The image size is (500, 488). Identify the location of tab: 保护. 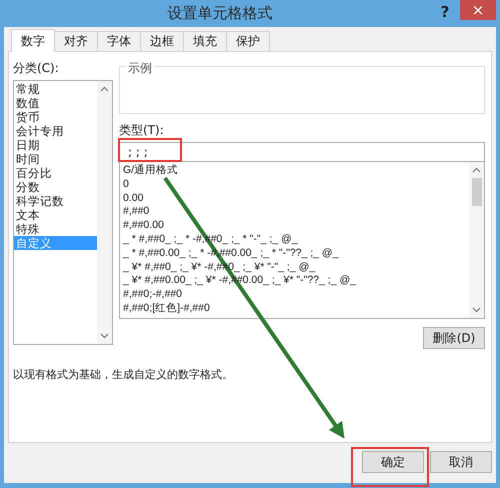
(248, 41).